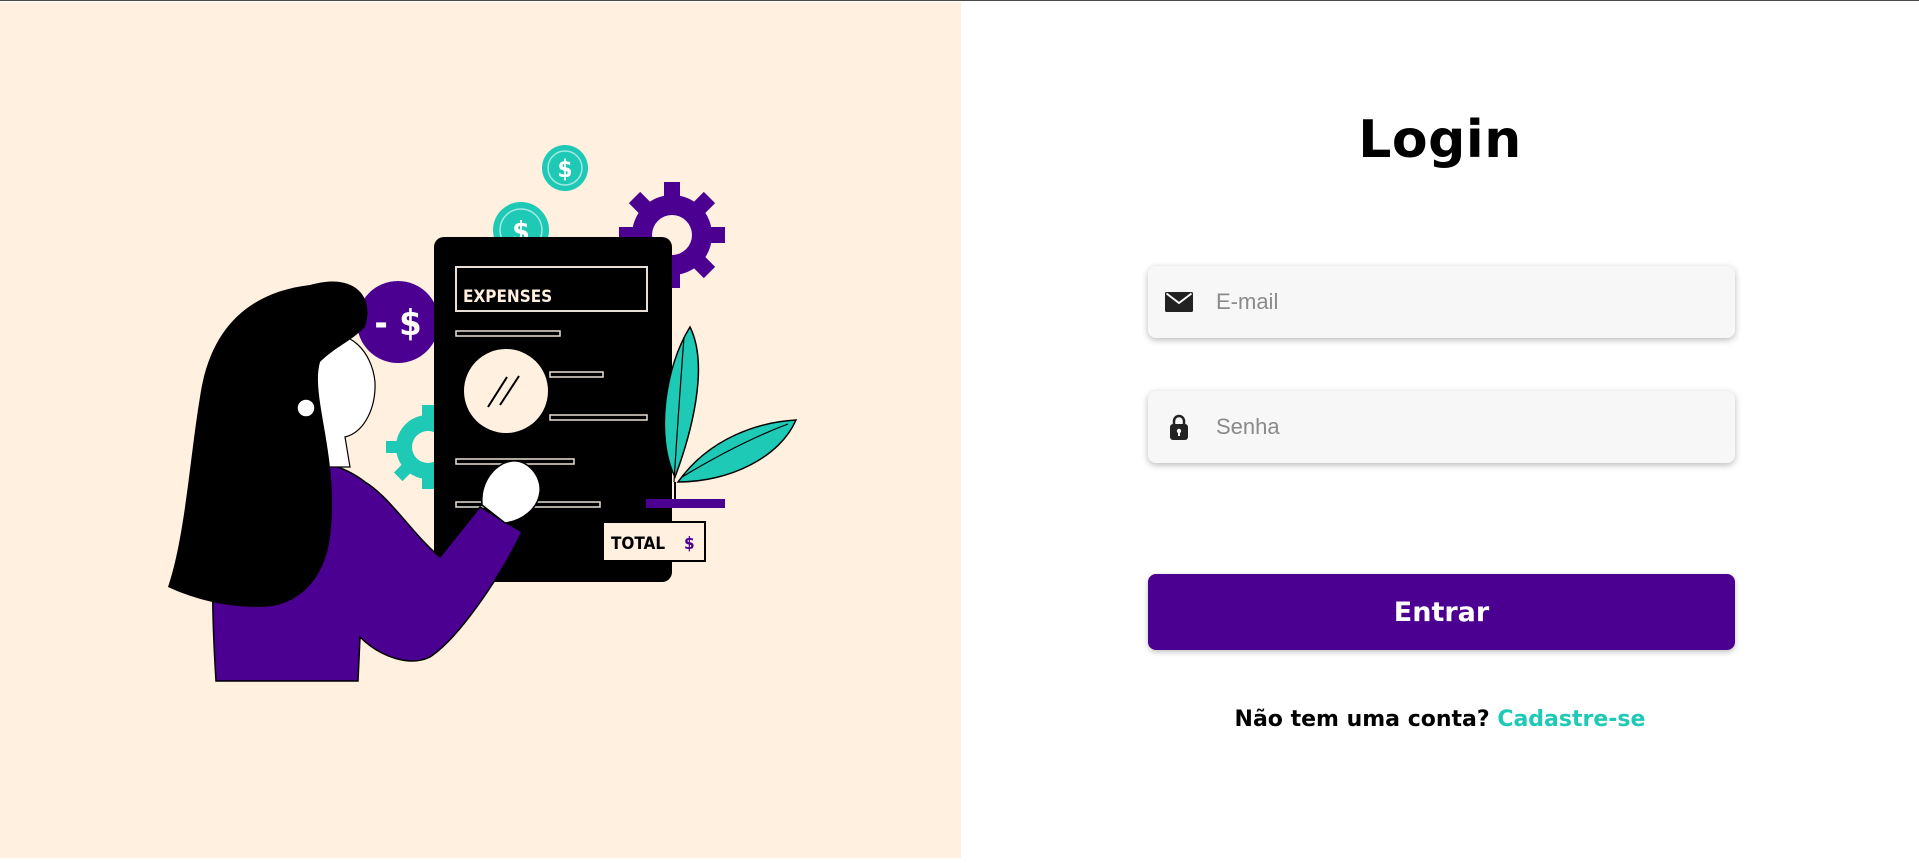 This screenshot has width=1919, height=863. What do you see at coordinates (638, 544) in the screenshot?
I see `svg-text: TOTAL` at bounding box center [638, 544].